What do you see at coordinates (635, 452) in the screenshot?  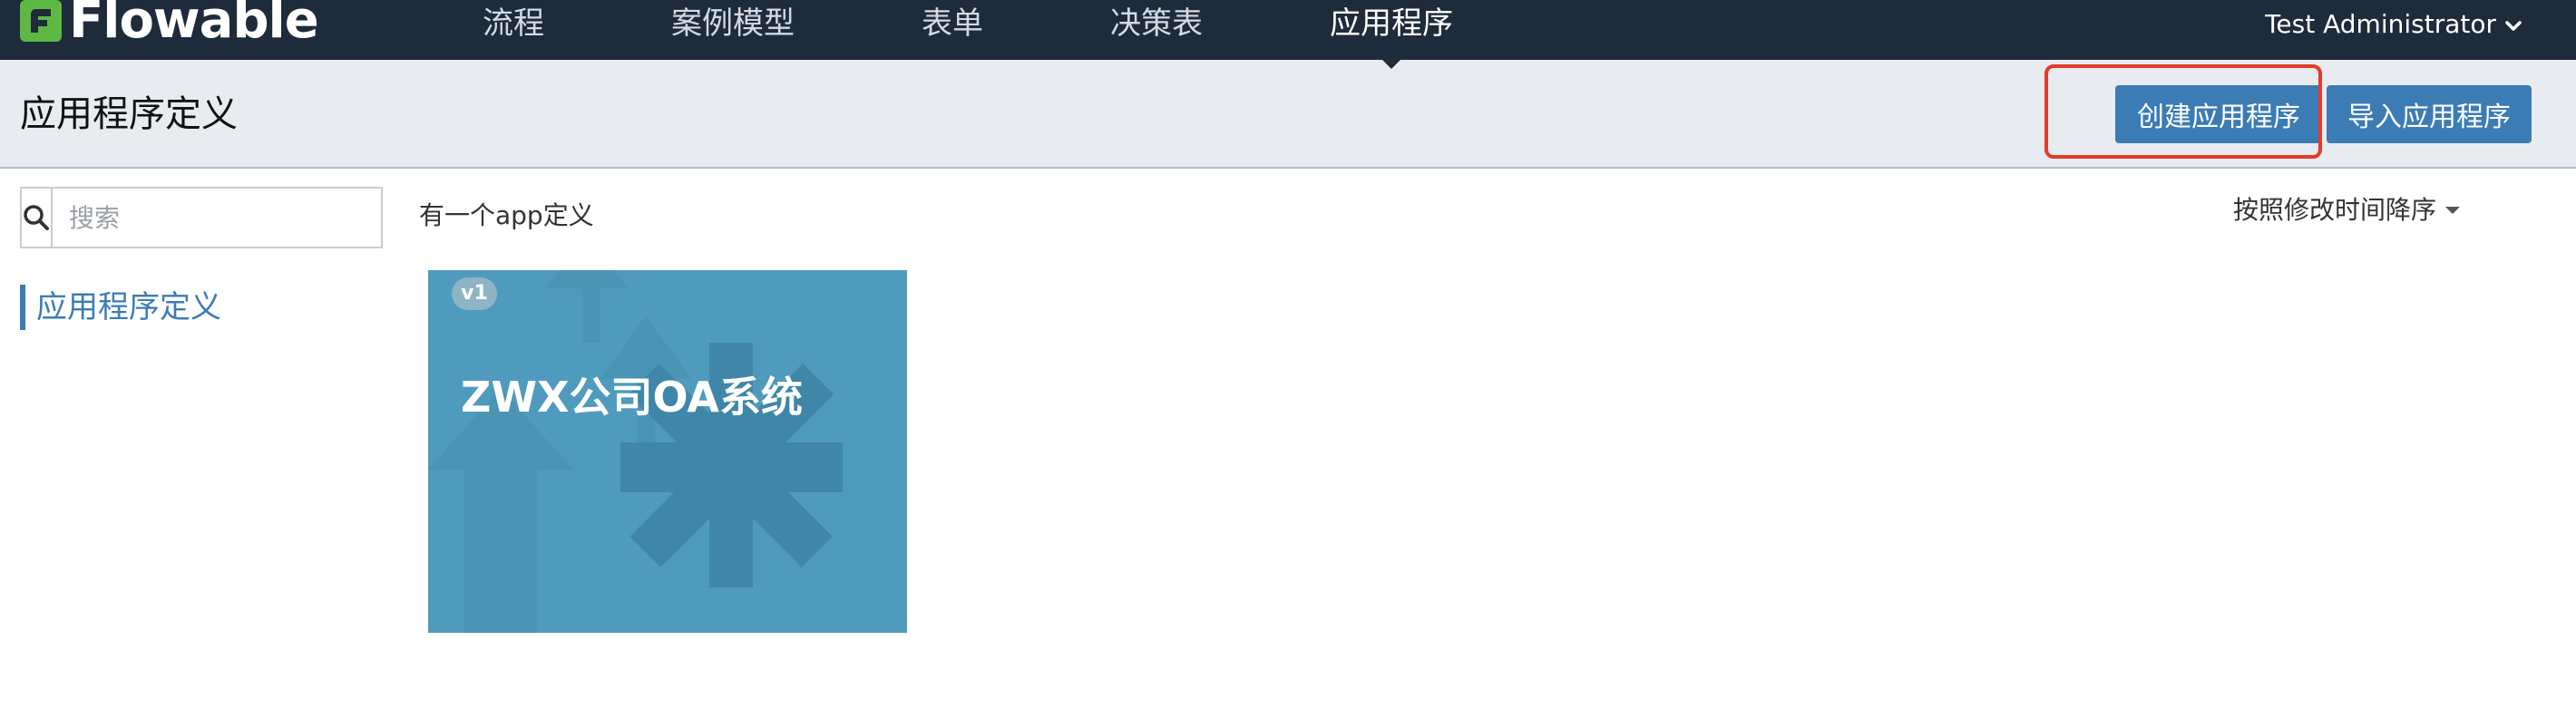 I see `app-card-background-art` at bounding box center [635, 452].